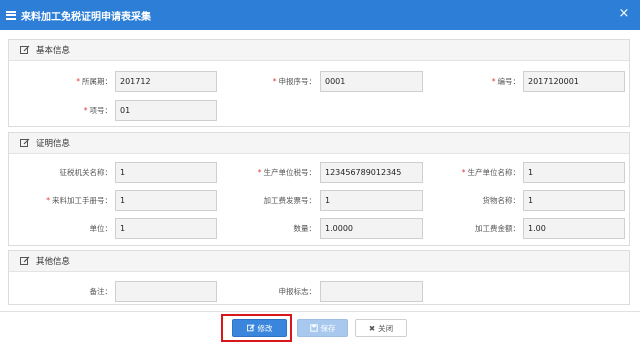  Describe the element at coordinates (286, 172) in the screenshot. I see `producer-tax-no-label: * 生产单位税号：` at that location.